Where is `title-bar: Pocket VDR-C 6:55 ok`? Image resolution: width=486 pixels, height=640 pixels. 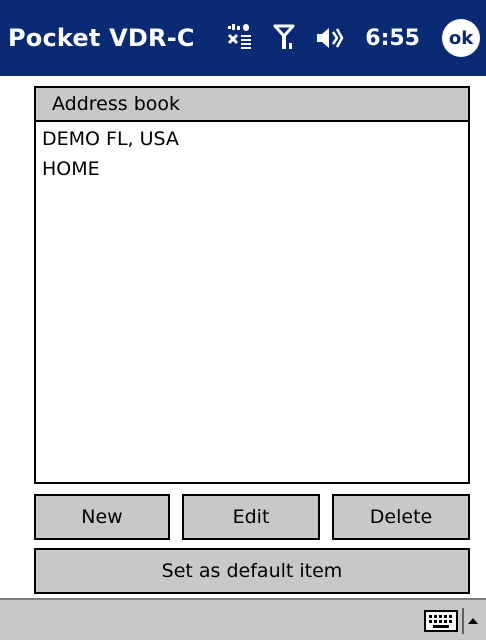
title-bar: Pocket VDR-C 6:55 ok is located at coordinates (243, 38).